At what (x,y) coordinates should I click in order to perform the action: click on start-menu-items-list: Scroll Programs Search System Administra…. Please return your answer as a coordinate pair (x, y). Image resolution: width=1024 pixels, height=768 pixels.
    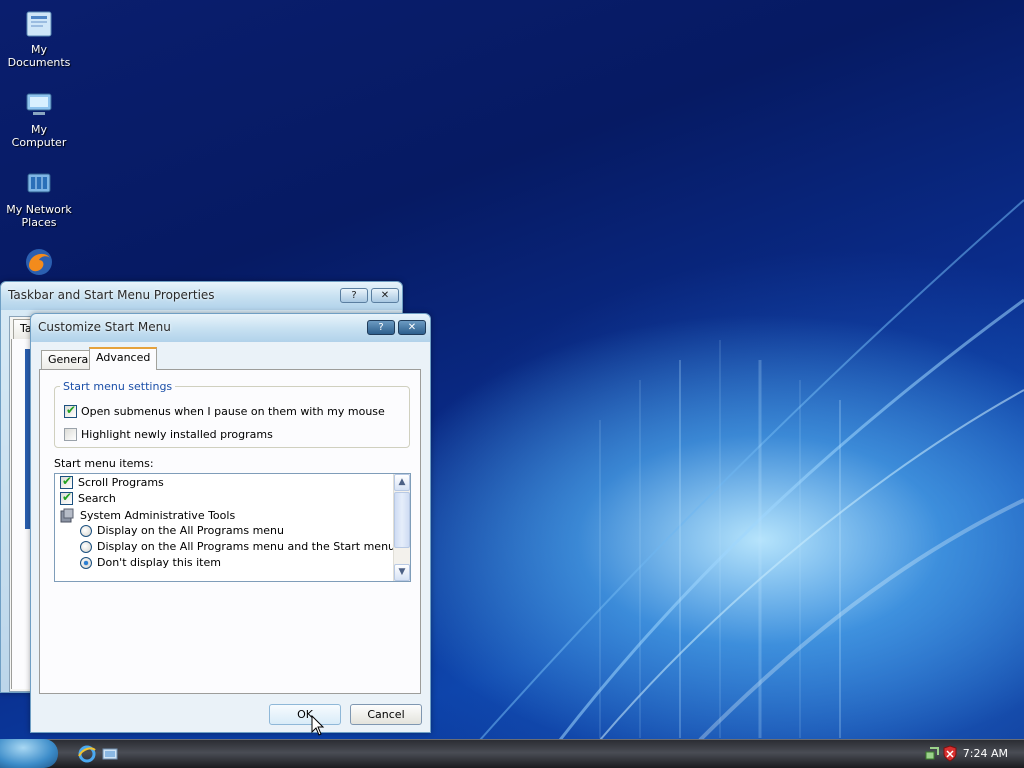
    Looking at the image, I should click on (232, 527).